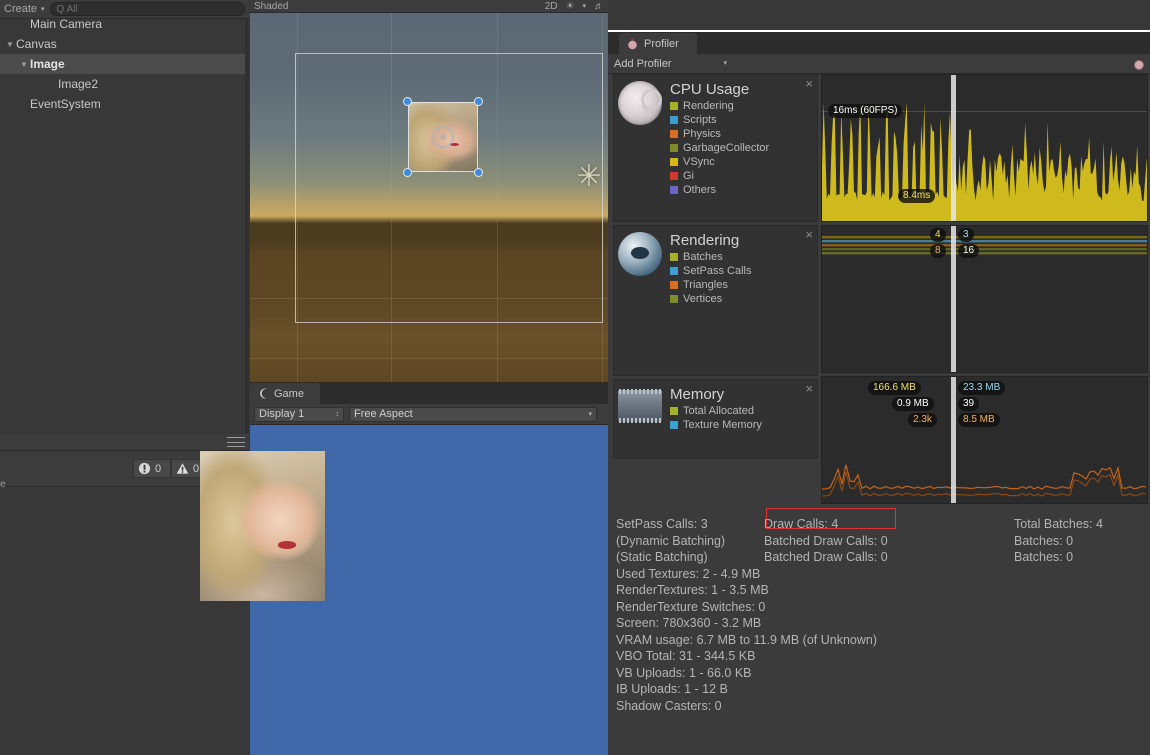 Image resolution: width=1150 pixels, height=755 pixels. Describe the element at coordinates (271, 6) in the screenshot. I see `scene-shading-mode-dropdown: Shaded` at that location.